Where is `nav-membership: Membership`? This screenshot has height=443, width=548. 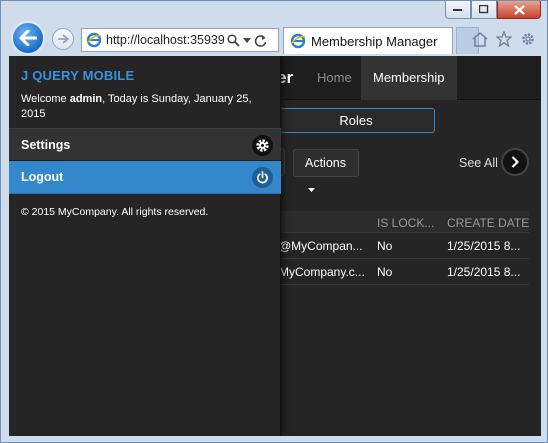
nav-membership: Membership is located at coordinates (409, 78).